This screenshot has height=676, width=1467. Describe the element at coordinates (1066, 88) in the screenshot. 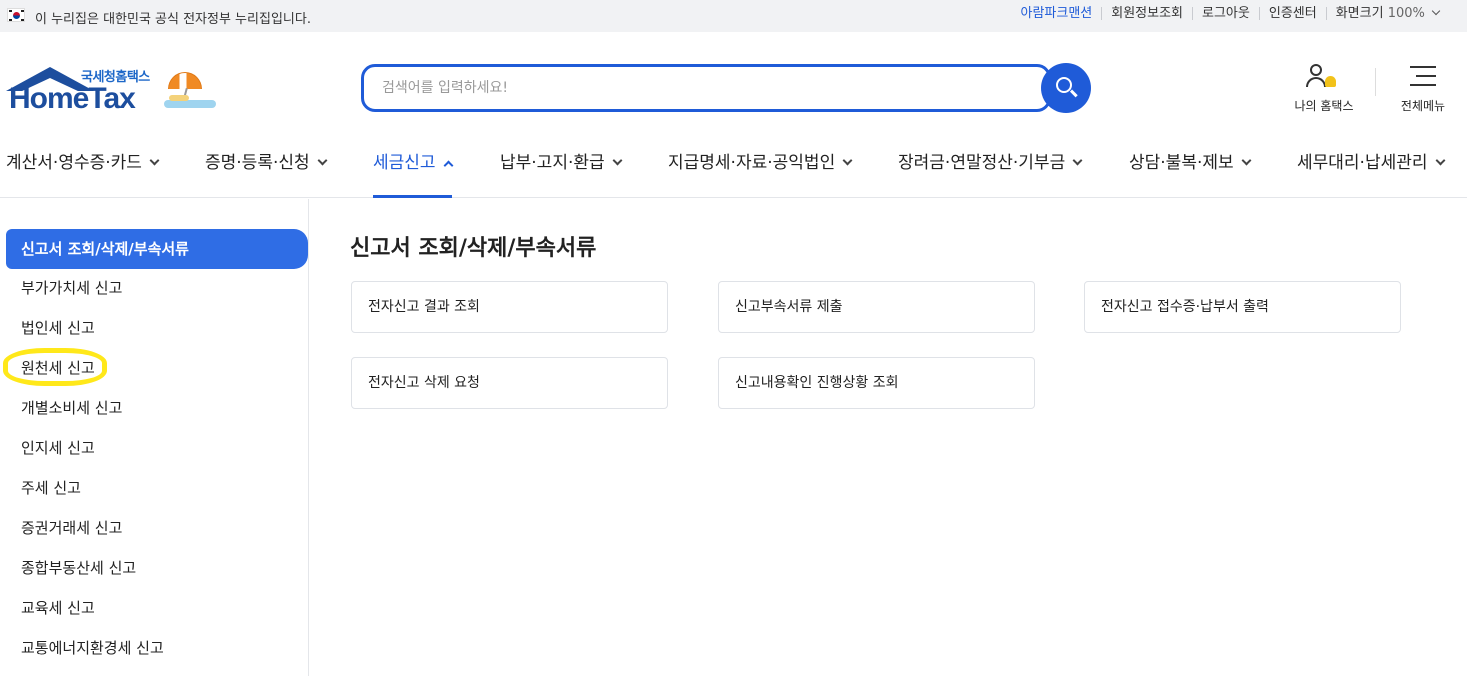

I see `search-button` at that location.